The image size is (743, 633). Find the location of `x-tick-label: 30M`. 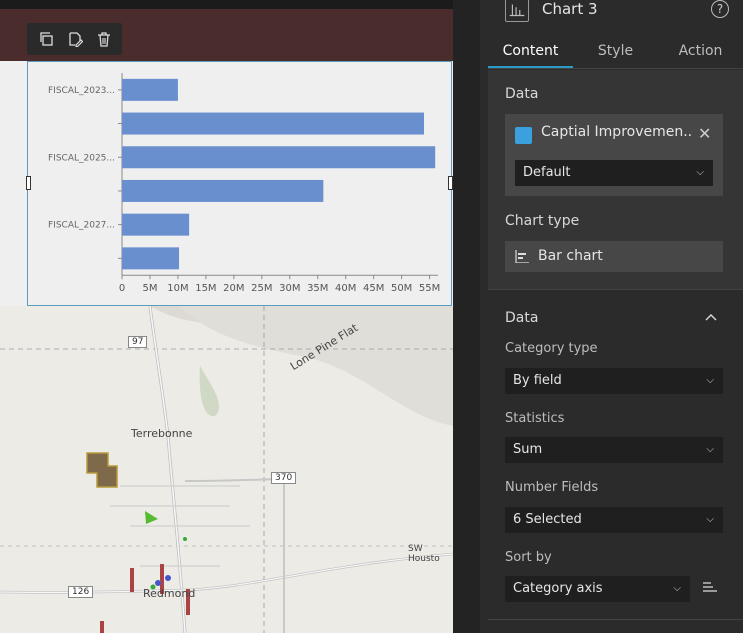

x-tick-label: 30M is located at coordinates (289, 288).